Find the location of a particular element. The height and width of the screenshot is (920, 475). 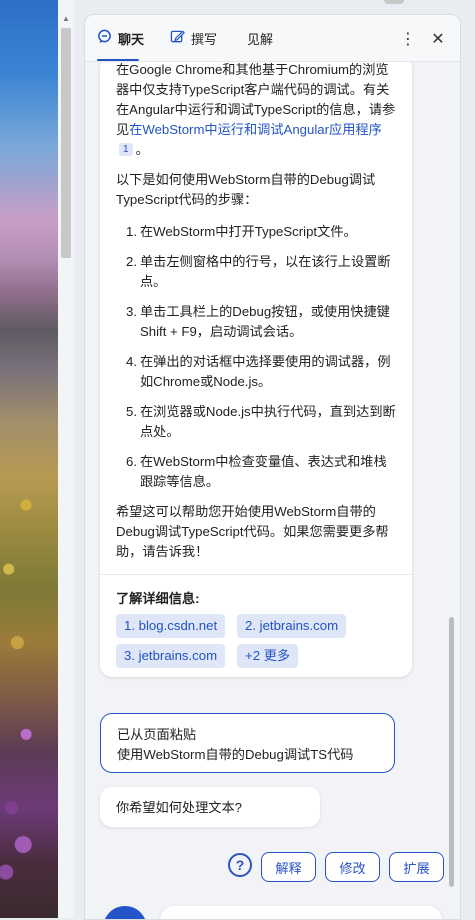

scroll-up-arrow-icon: ▲ is located at coordinates (66, 19).